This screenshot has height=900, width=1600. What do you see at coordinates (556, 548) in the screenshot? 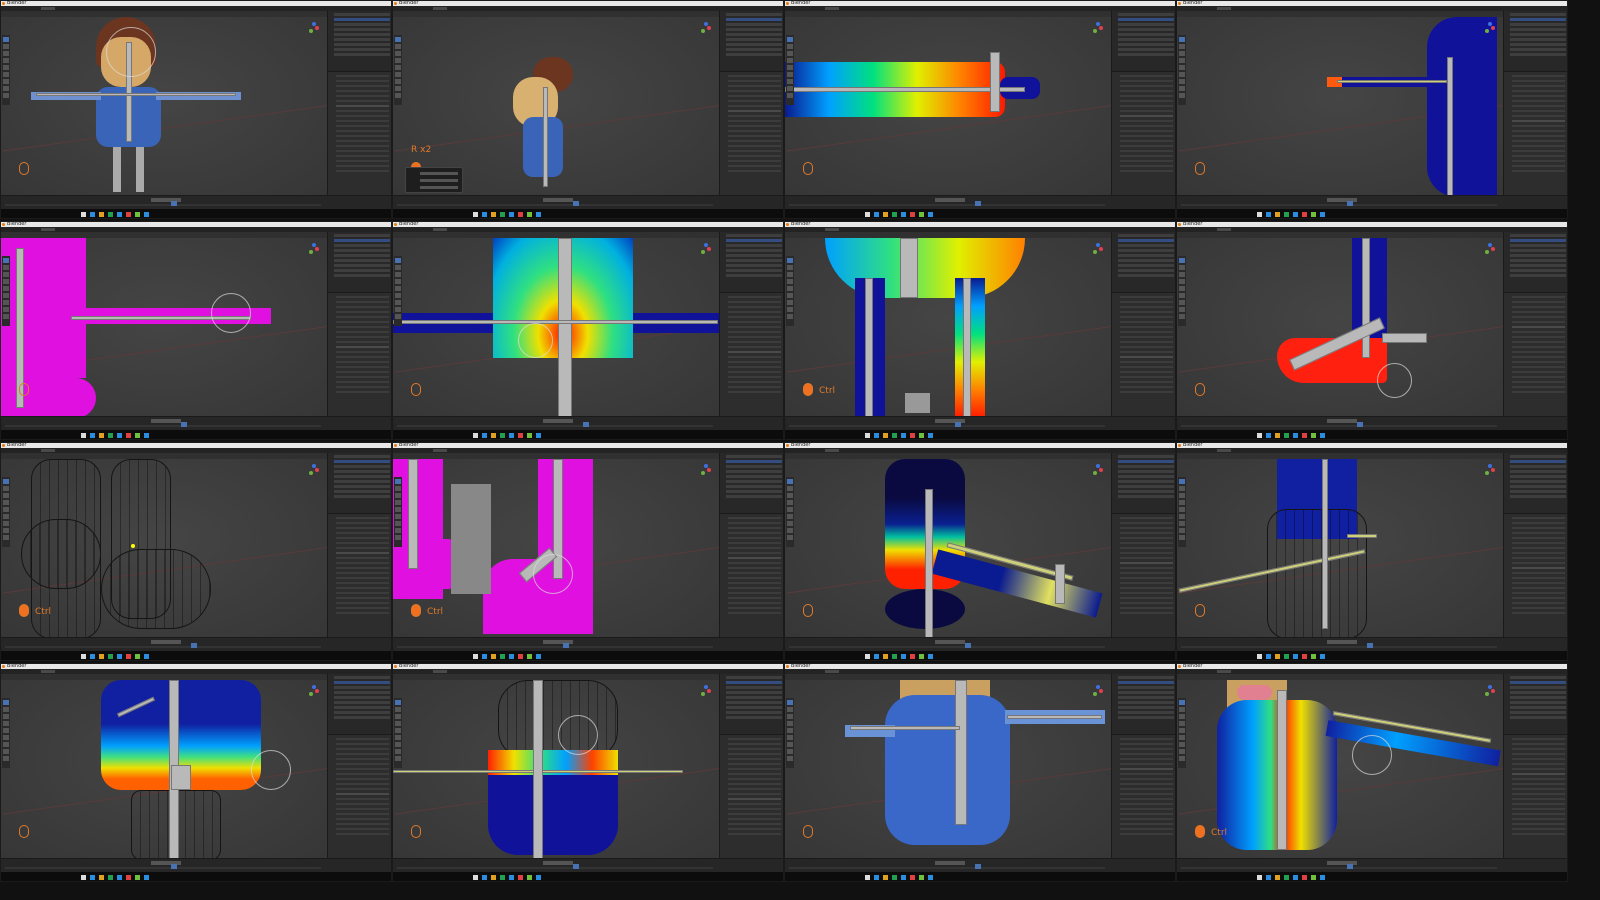
I see `3d-viewport: Ctrl` at bounding box center [556, 548].